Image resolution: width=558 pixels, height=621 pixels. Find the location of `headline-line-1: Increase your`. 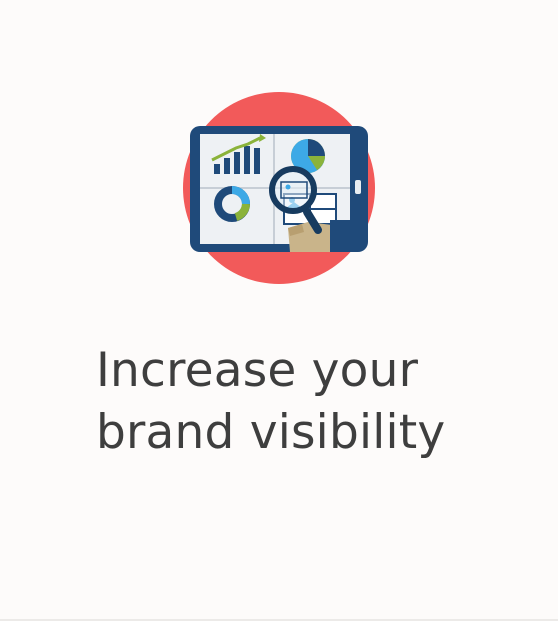

headline-line-1: Increase your is located at coordinates (257, 370).